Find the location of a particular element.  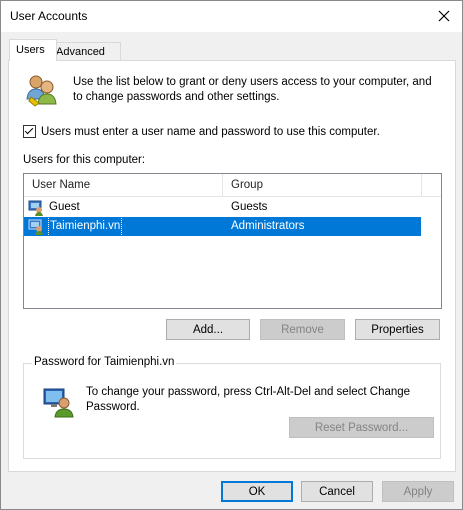

apply-button: Apply is located at coordinates (418, 491).